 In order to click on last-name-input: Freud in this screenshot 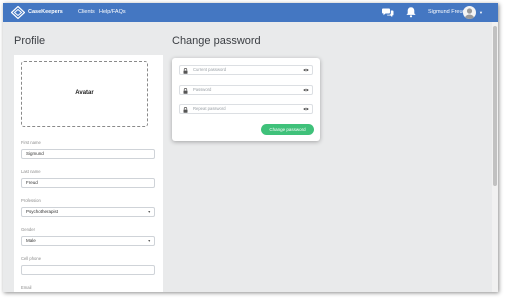, I will do `click(88, 183)`.